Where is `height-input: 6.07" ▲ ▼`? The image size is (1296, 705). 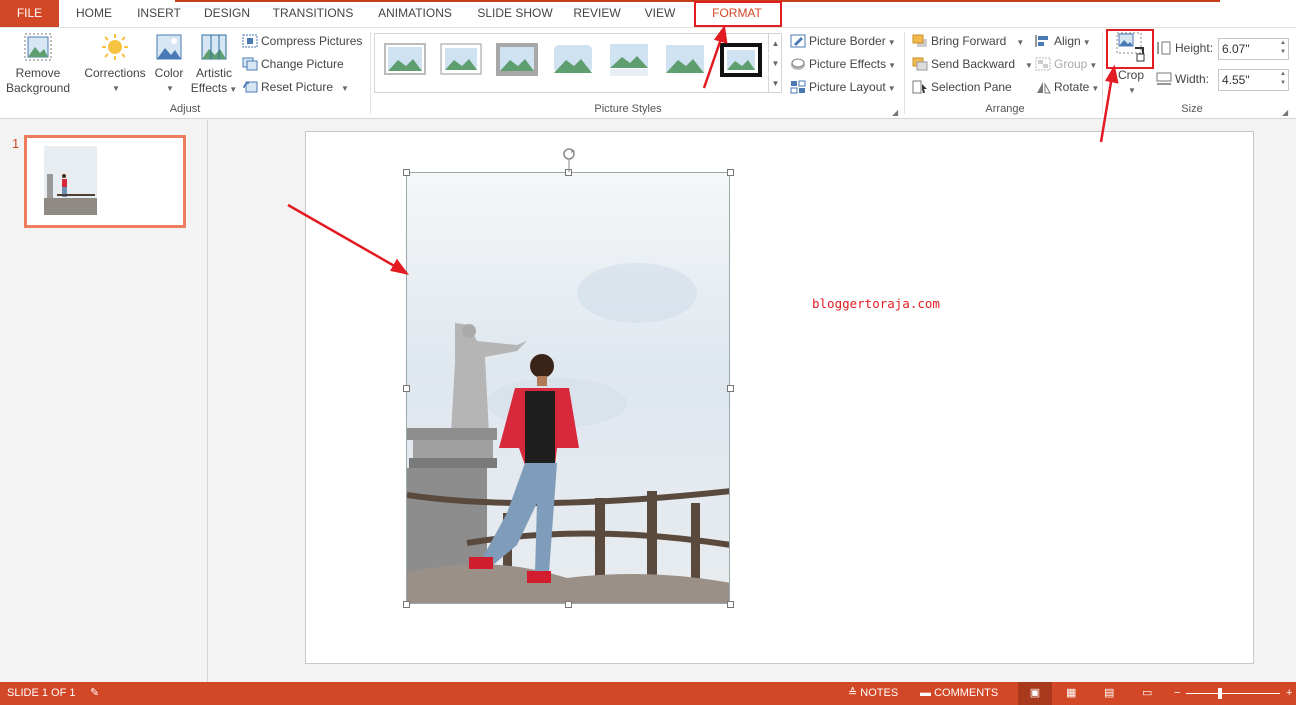
height-input: 6.07" ▲ ▼ is located at coordinates (1253, 49).